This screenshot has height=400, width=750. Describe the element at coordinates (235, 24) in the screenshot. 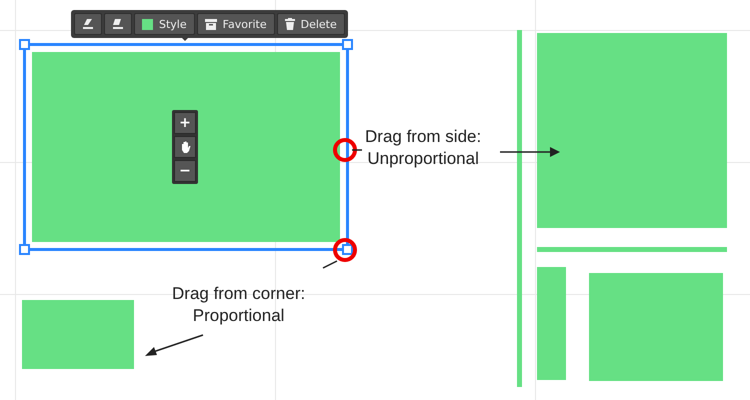

I see `favorite-button: Favorite` at that location.